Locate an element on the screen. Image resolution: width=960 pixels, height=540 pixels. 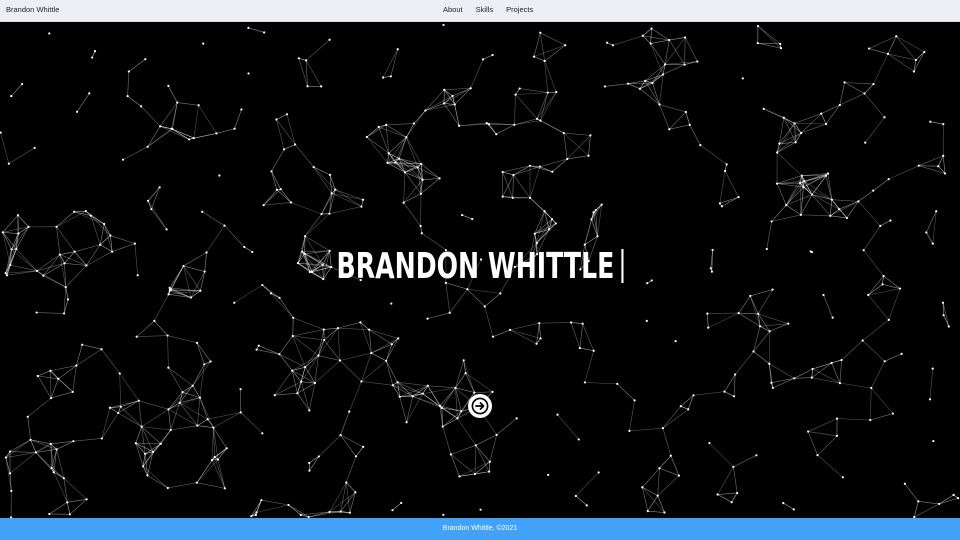
top-navbar: Brandon Whittle About Skills Projects is located at coordinates (480, 11).